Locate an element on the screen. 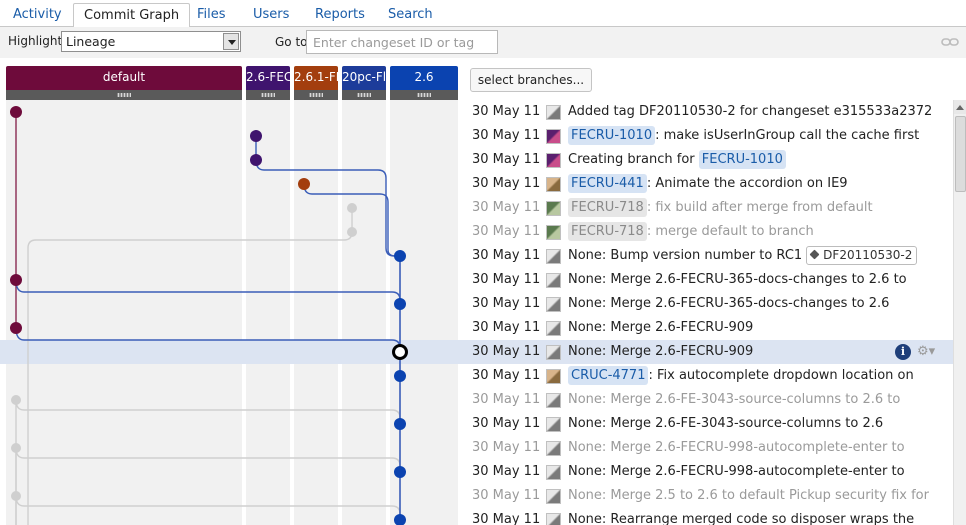  commit-message: FECRU-718: merge default to branch is located at coordinates (691, 232).